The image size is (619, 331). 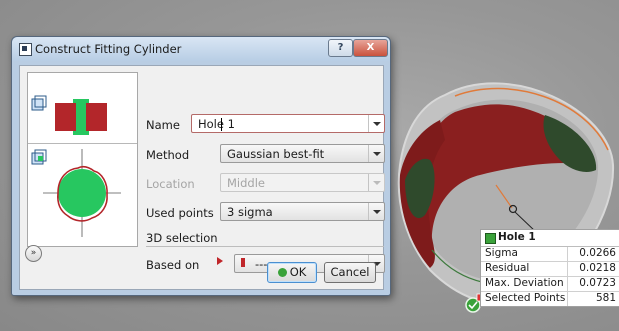 I want to click on info-row-sigma: Sigma 0.0266, so click(x=550, y=254).